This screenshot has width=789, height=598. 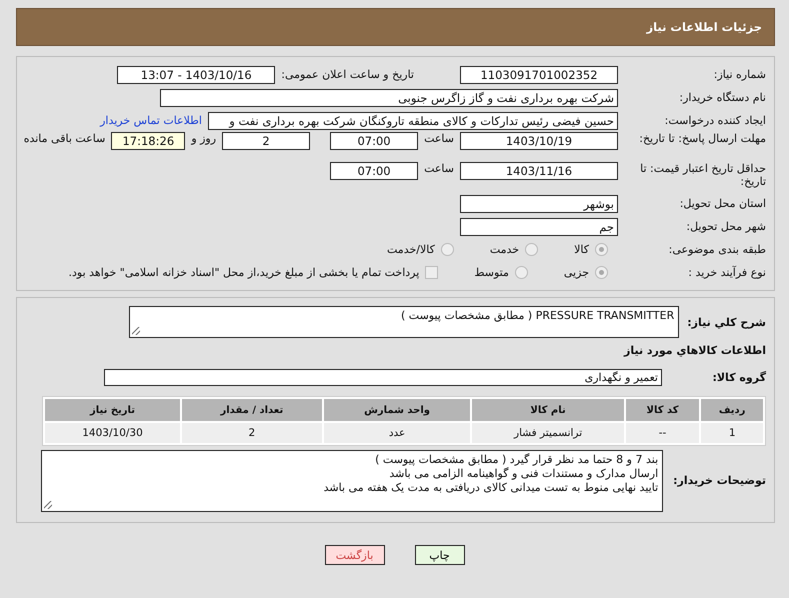 I want to click on text-field: بوشهر, so click(x=539, y=203).